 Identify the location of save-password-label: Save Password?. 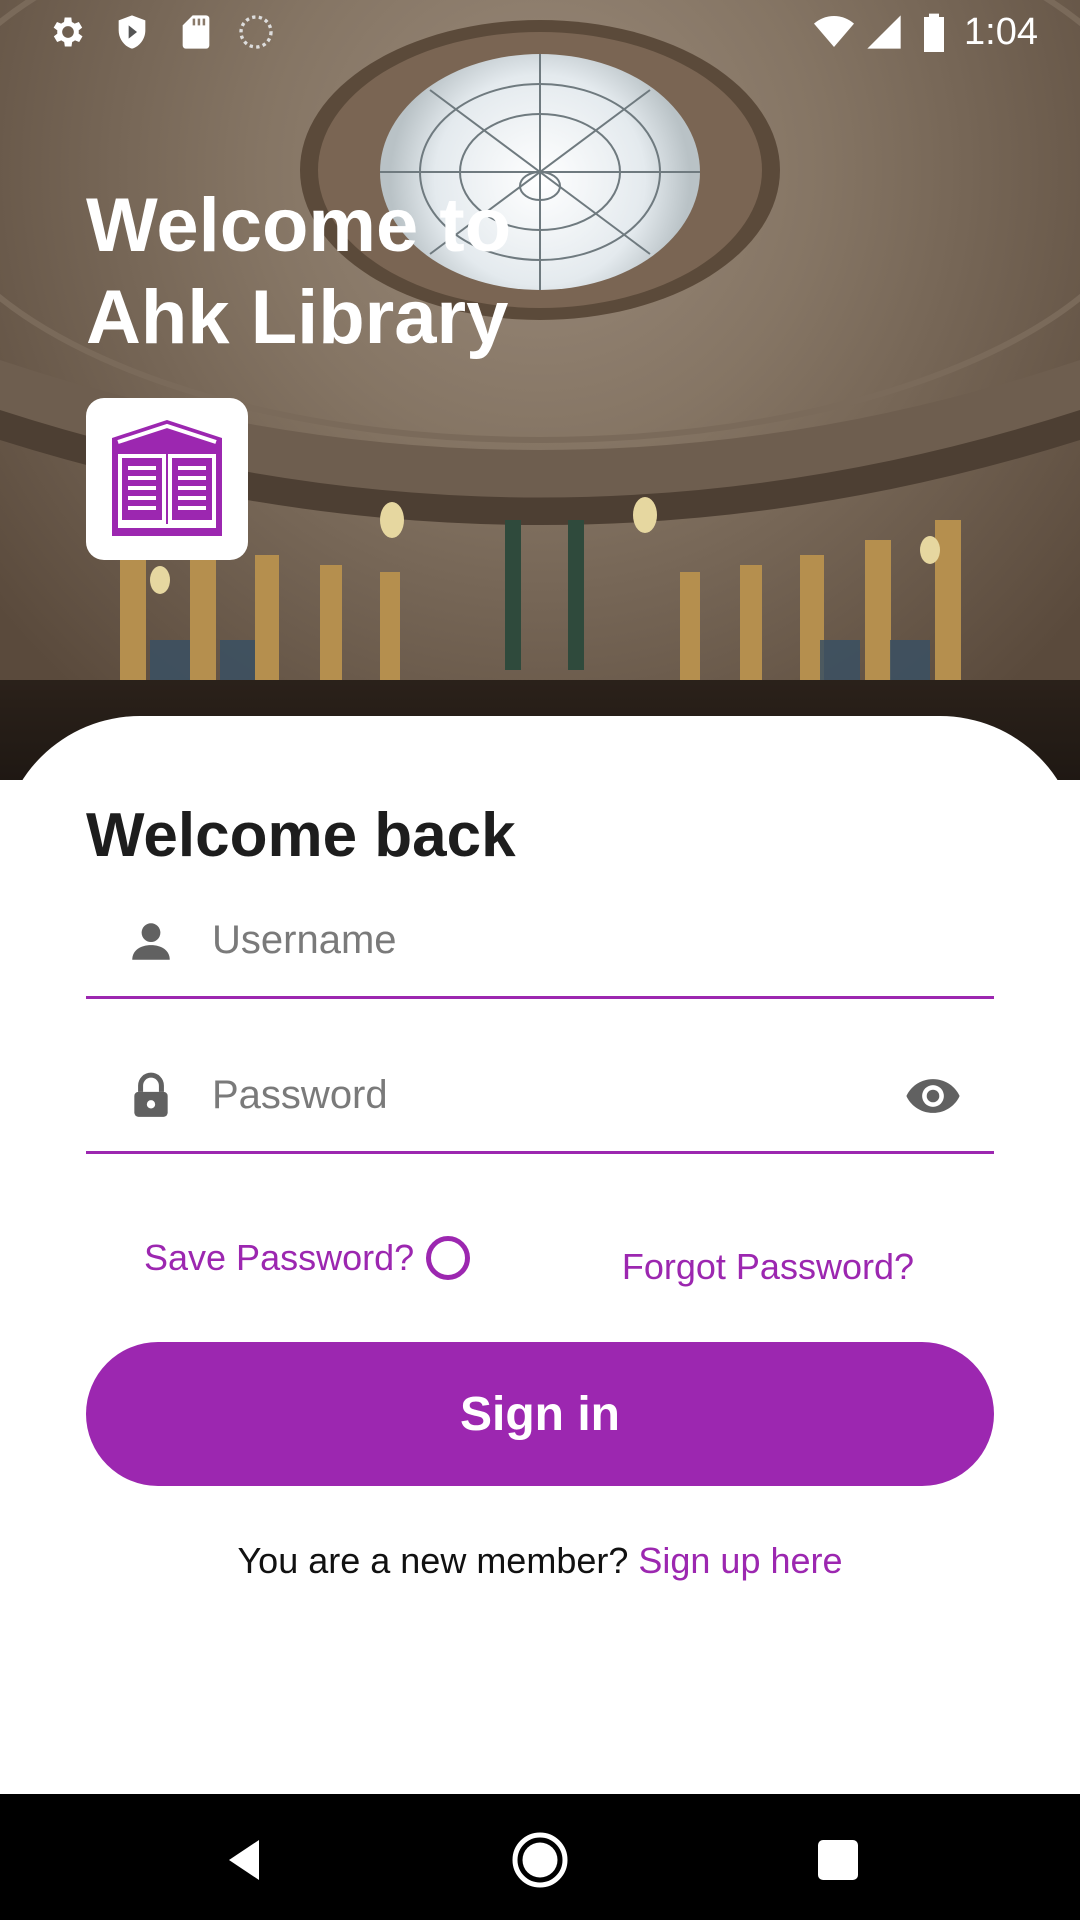
(279, 1257).